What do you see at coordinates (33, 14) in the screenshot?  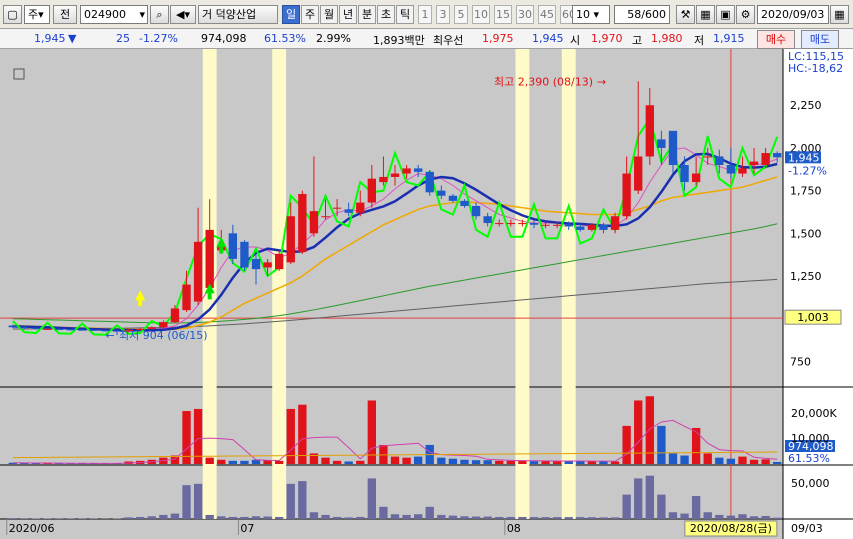 I see `market-value: 주` at bounding box center [33, 14].